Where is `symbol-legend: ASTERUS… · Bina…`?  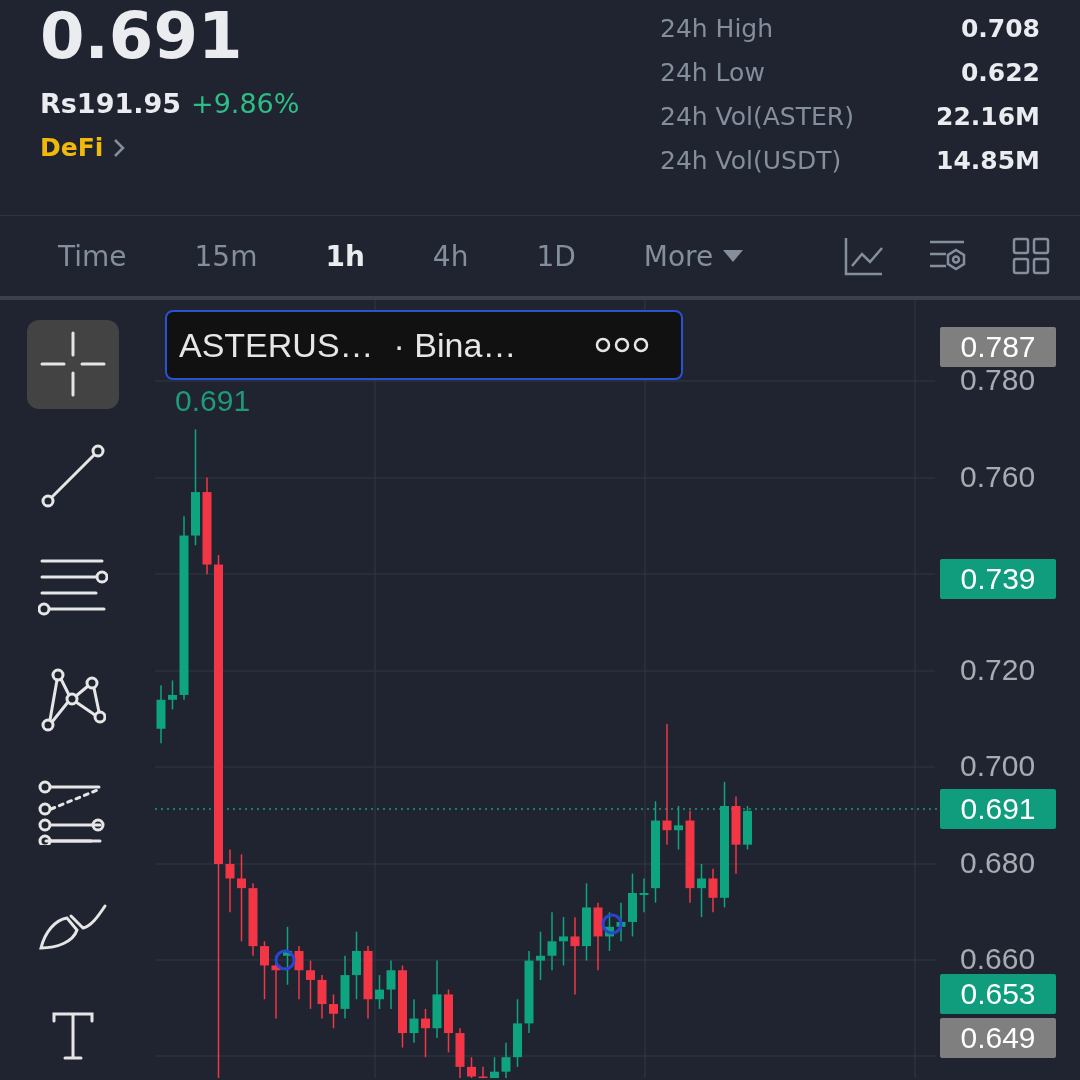
symbol-legend: ASTERUS… · Bina… is located at coordinates (424, 345).